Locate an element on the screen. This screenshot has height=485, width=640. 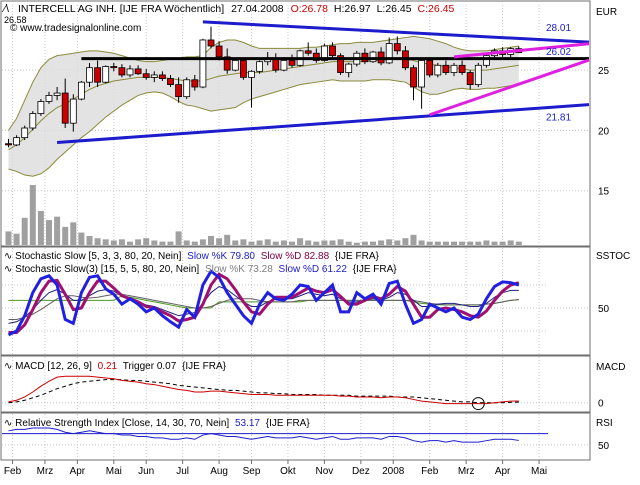
rsi-legend-suffix: {IJE FRA} is located at coordinates (288, 423).